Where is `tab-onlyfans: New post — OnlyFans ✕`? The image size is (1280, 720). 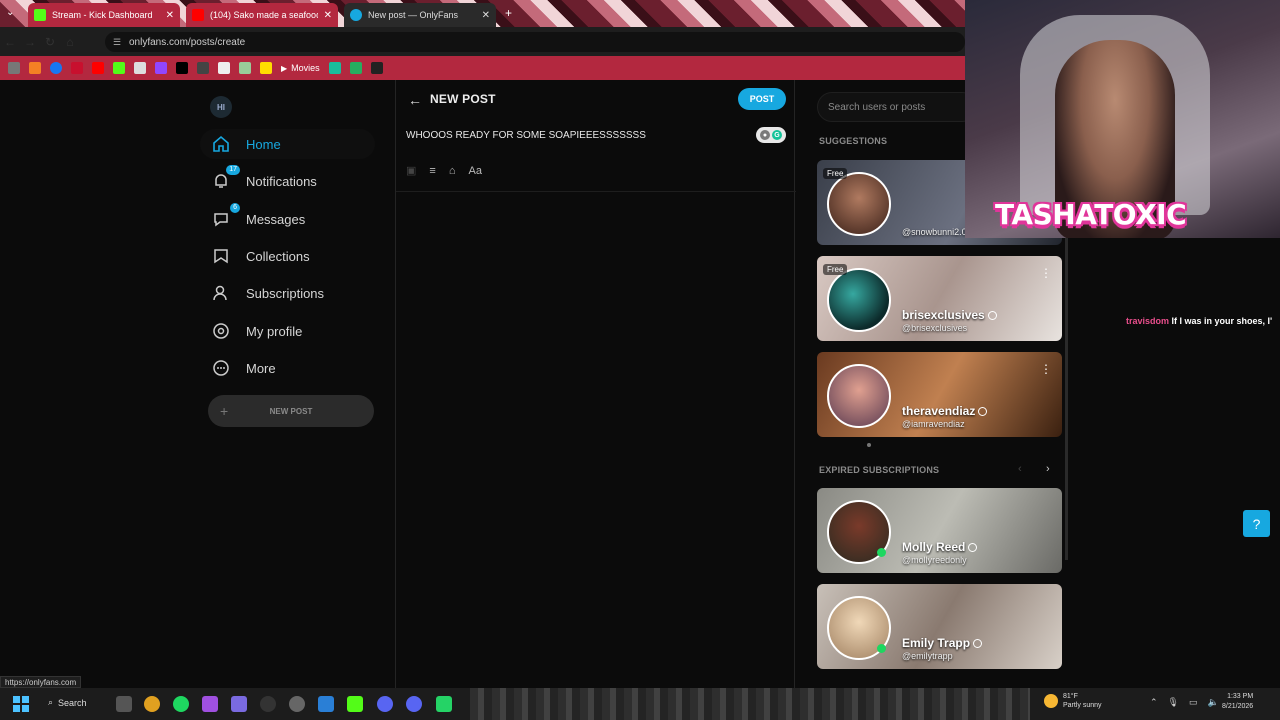 tab-onlyfans: New post — OnlyFans ✕ is located at coordinates (420, 15).